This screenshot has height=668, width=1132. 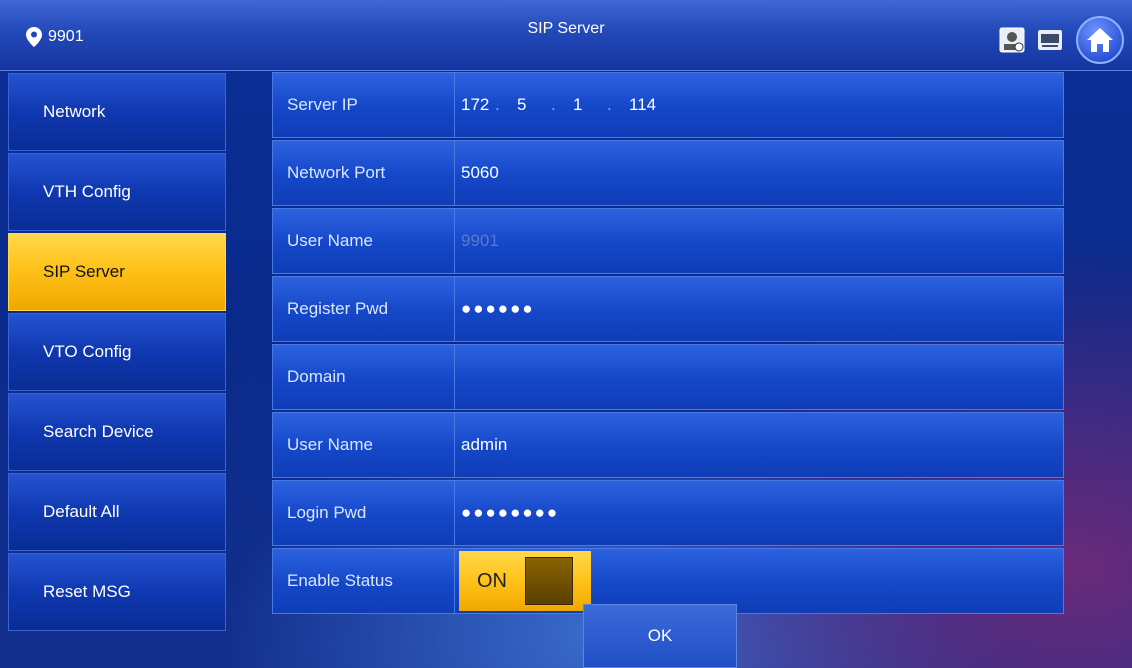 What do you see at coordinates (364, 173) in the screenshot?
I see `network-port-label: Network Port` at bounding box center [364, 173].